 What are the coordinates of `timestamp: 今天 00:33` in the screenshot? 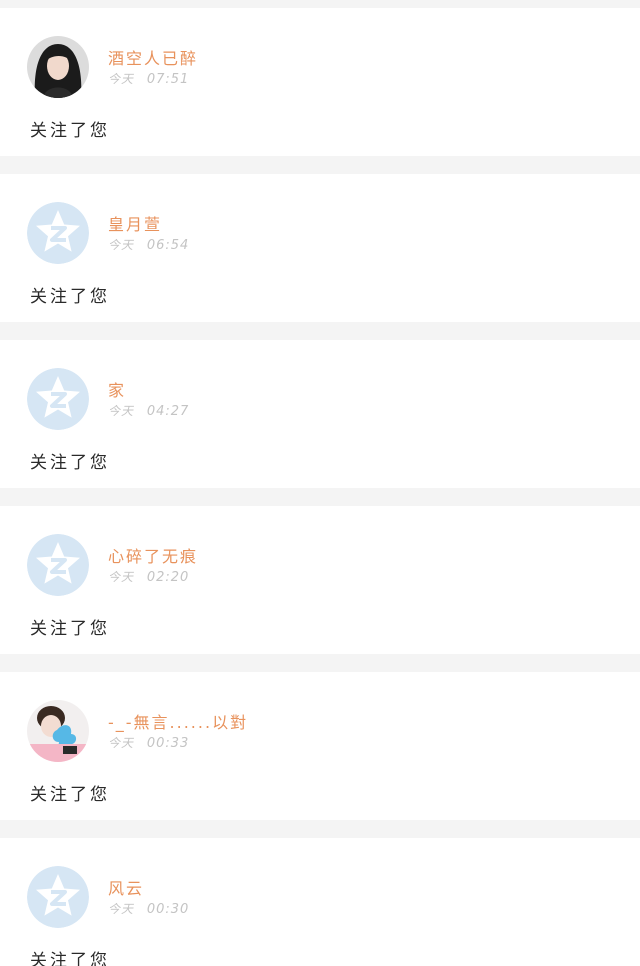 It's located at (148, 742).